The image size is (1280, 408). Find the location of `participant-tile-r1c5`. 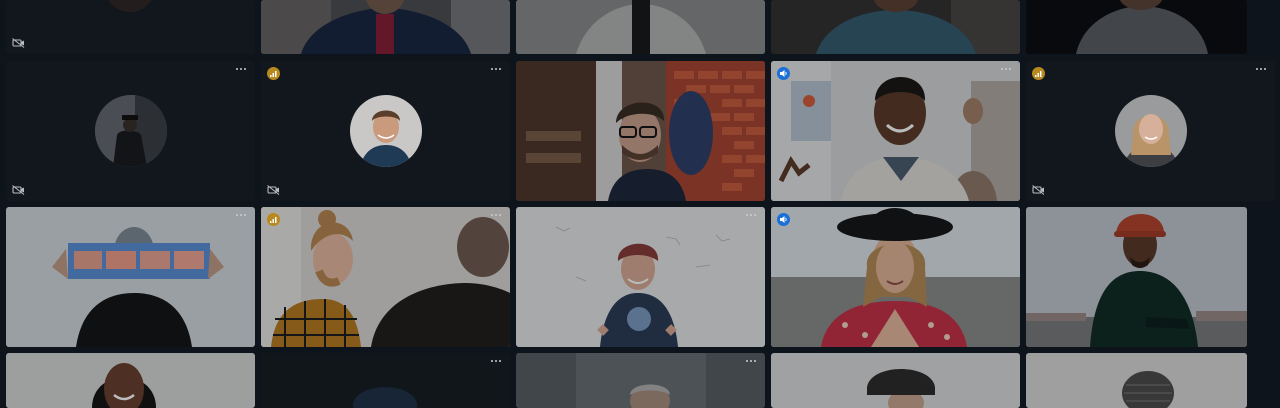

participant-tile-r1c5 is located at coordinates (1136, 27).